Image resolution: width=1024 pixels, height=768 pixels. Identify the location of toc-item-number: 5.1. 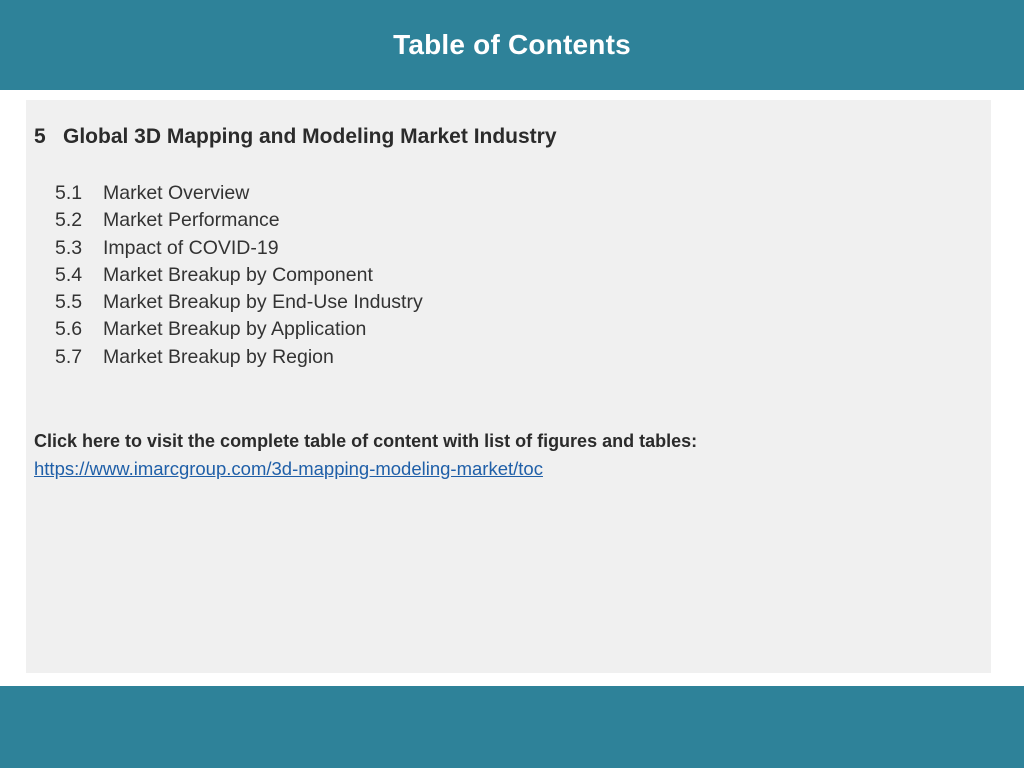
(69, 193).